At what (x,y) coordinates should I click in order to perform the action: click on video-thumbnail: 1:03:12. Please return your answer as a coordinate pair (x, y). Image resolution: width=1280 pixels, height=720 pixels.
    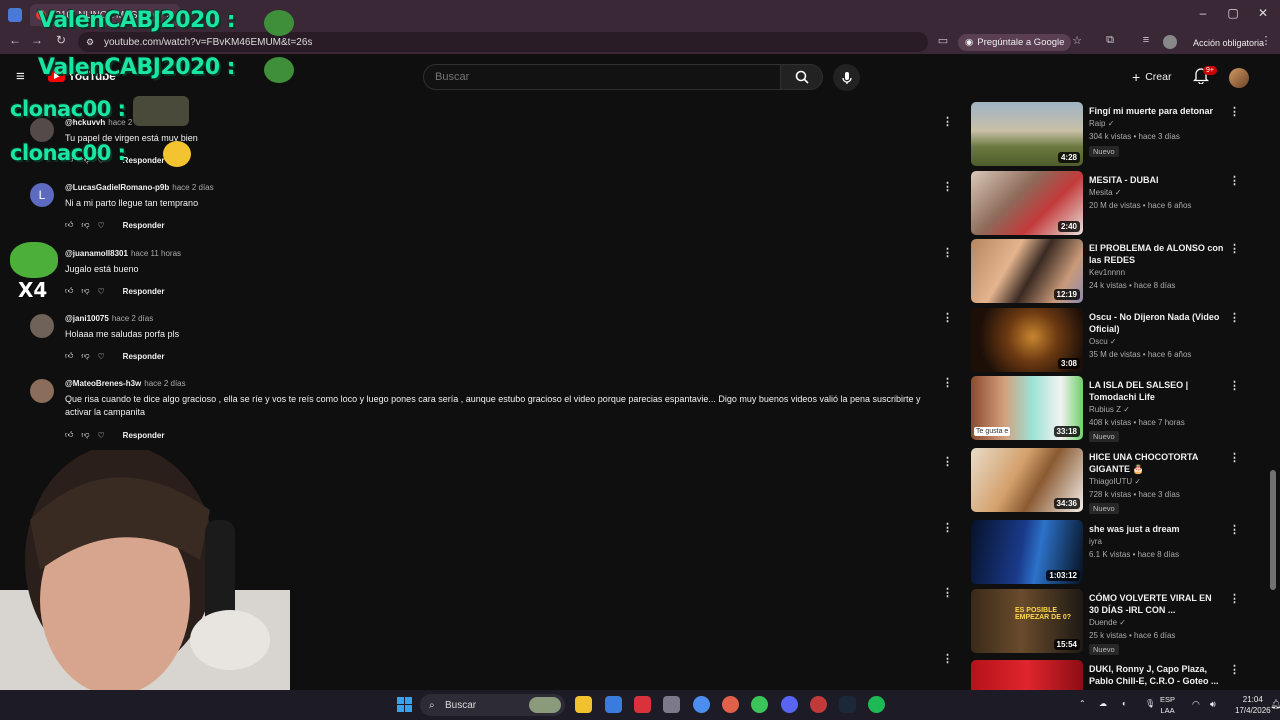
    Looking at the image, I should click on (1027, 552).